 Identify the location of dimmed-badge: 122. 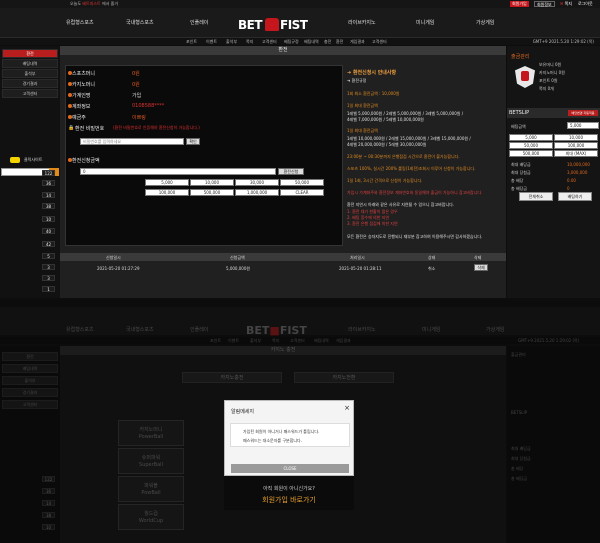
(48, 479).